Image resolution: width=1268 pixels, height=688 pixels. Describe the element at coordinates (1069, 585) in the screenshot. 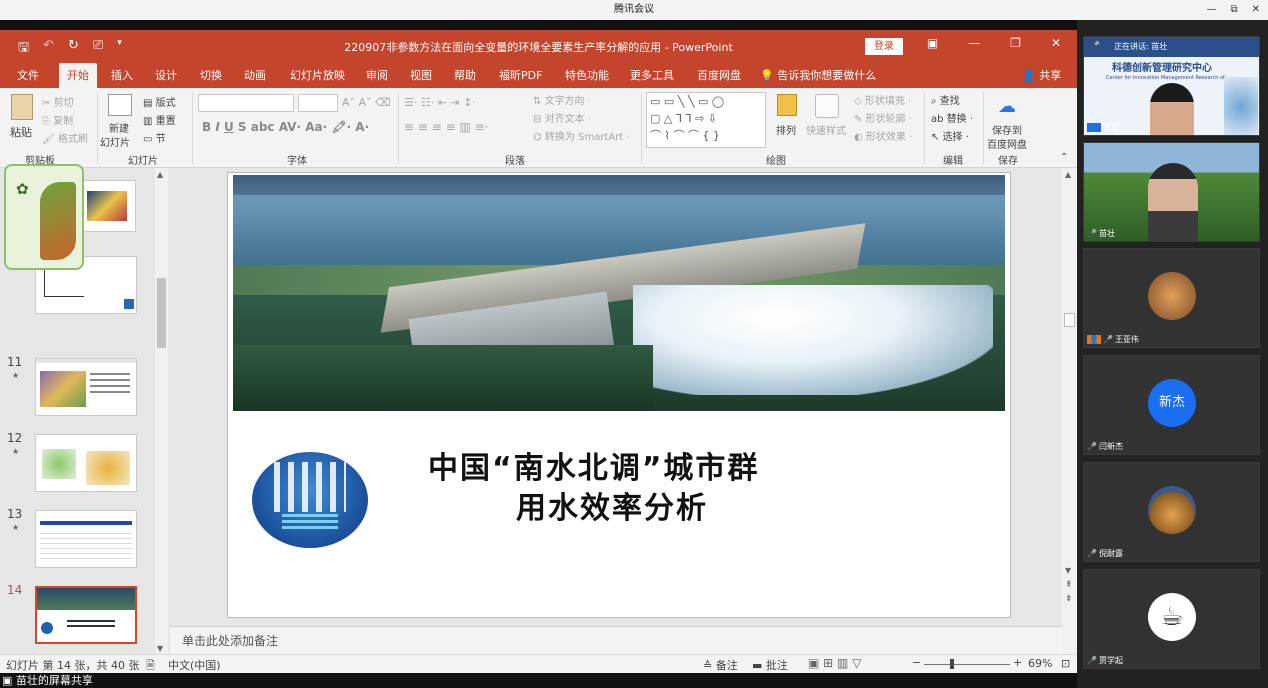

I see `prev-slide-icon: ⇞` at that location.